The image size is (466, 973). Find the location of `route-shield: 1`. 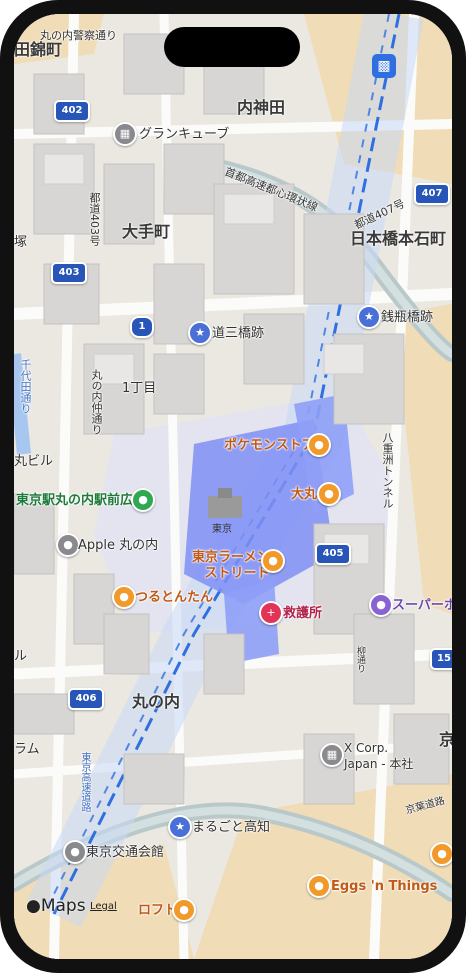

route-shield: 1 is located at coordinates (142, 327).